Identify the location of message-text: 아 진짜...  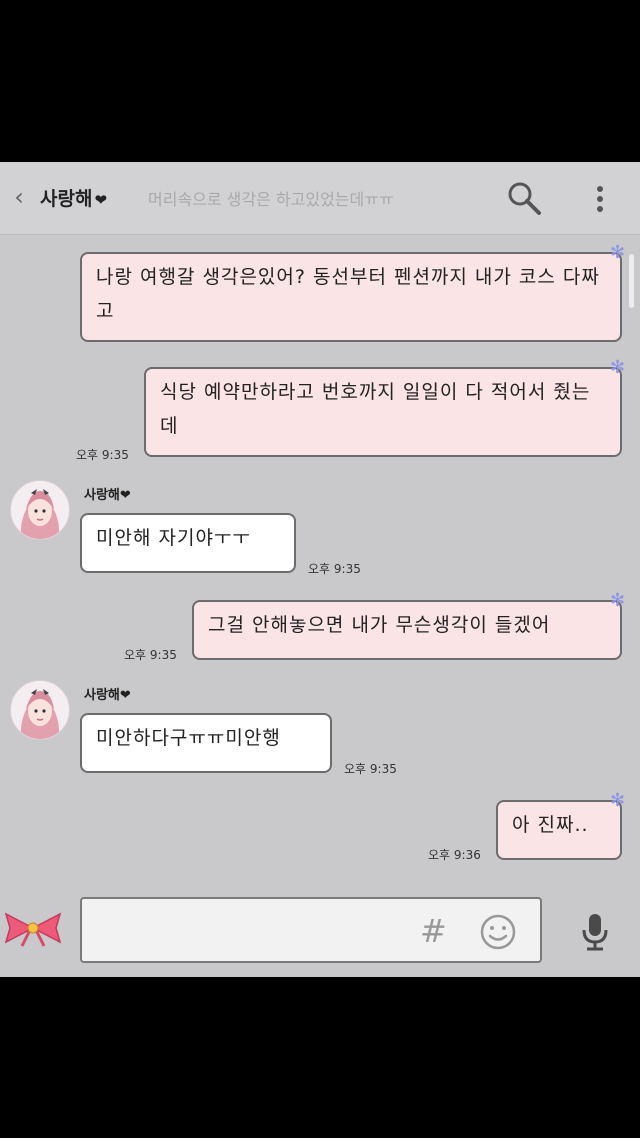
(550, 825).